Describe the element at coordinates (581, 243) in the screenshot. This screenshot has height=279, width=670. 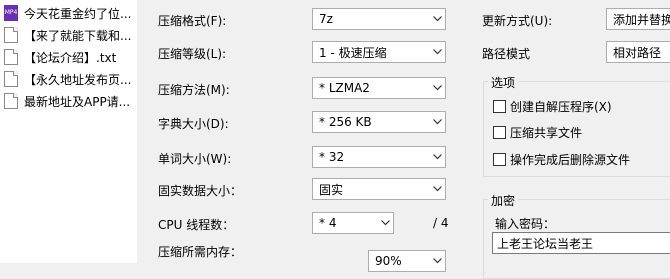
I see `password-input: 上老王论坛当老王` at that location.